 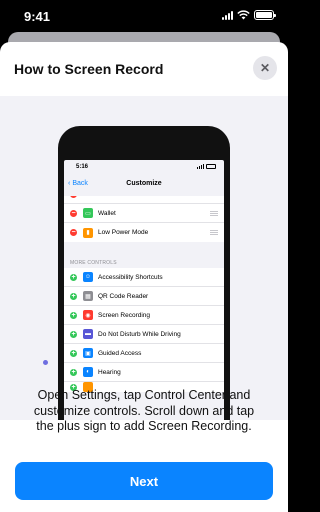 I want to click on next-button: Next, so click(x=144, y=481).